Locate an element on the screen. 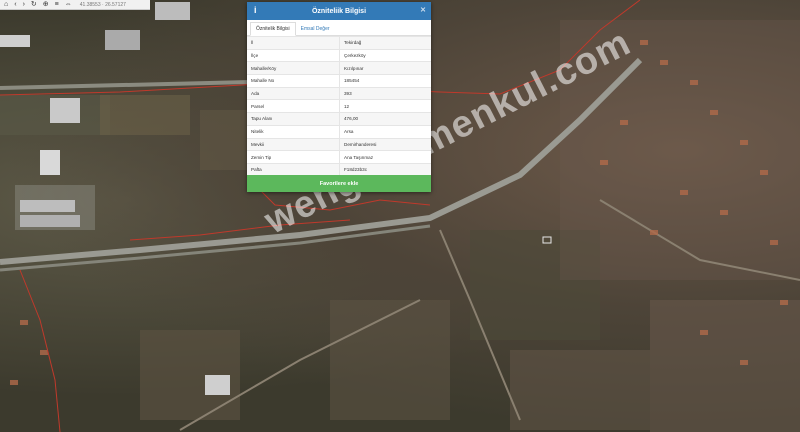  table-row: Mevkii Demirhanderesi is located at coordinates (339, 144).